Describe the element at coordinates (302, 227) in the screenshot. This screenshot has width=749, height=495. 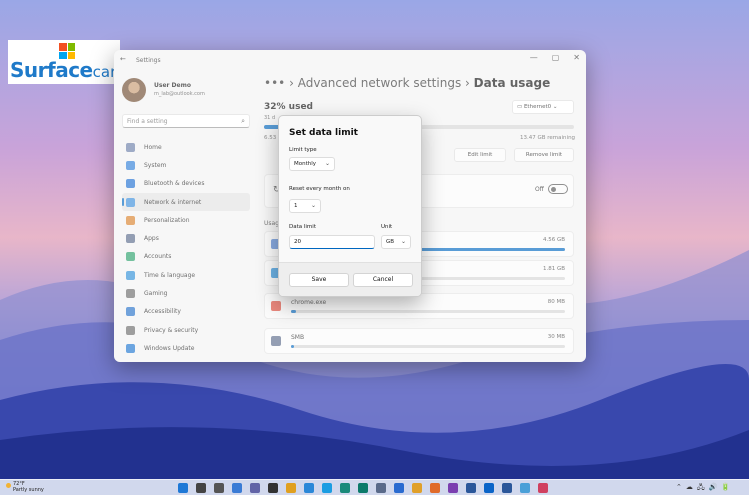
I see `data-limit-label: Data limit` at that location.